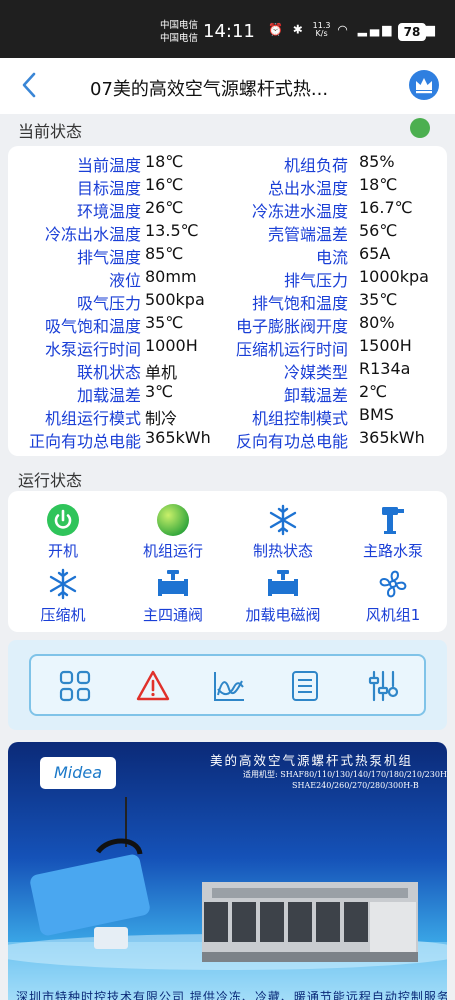 This screenshot has width=455, height=1000. What do you see at coordinates (315, 280) in the screenshot?
I see `param-label: 排气压力` at bounding box center [315, 280].